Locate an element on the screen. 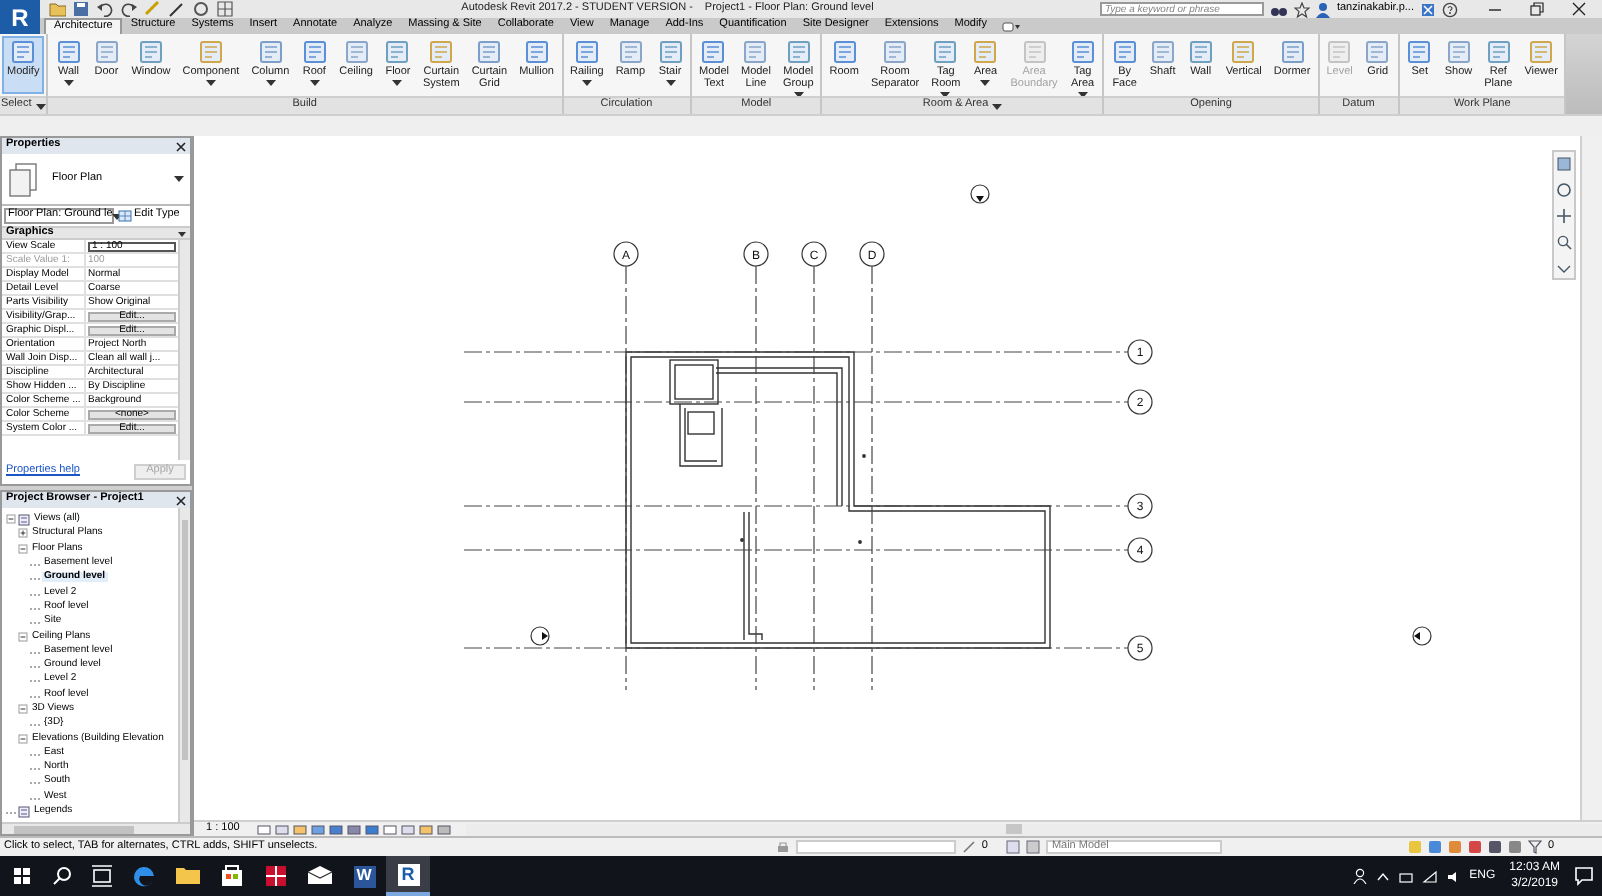 The image size is (1602, 896). help-icon is located at coordinates (1450, 9).